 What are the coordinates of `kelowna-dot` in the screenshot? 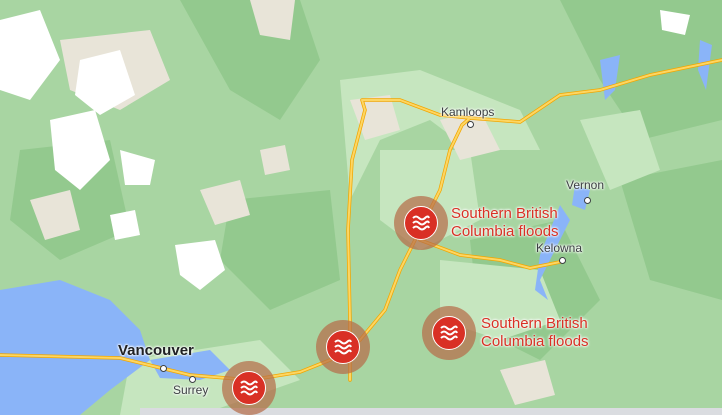 It's located at (562, 260).